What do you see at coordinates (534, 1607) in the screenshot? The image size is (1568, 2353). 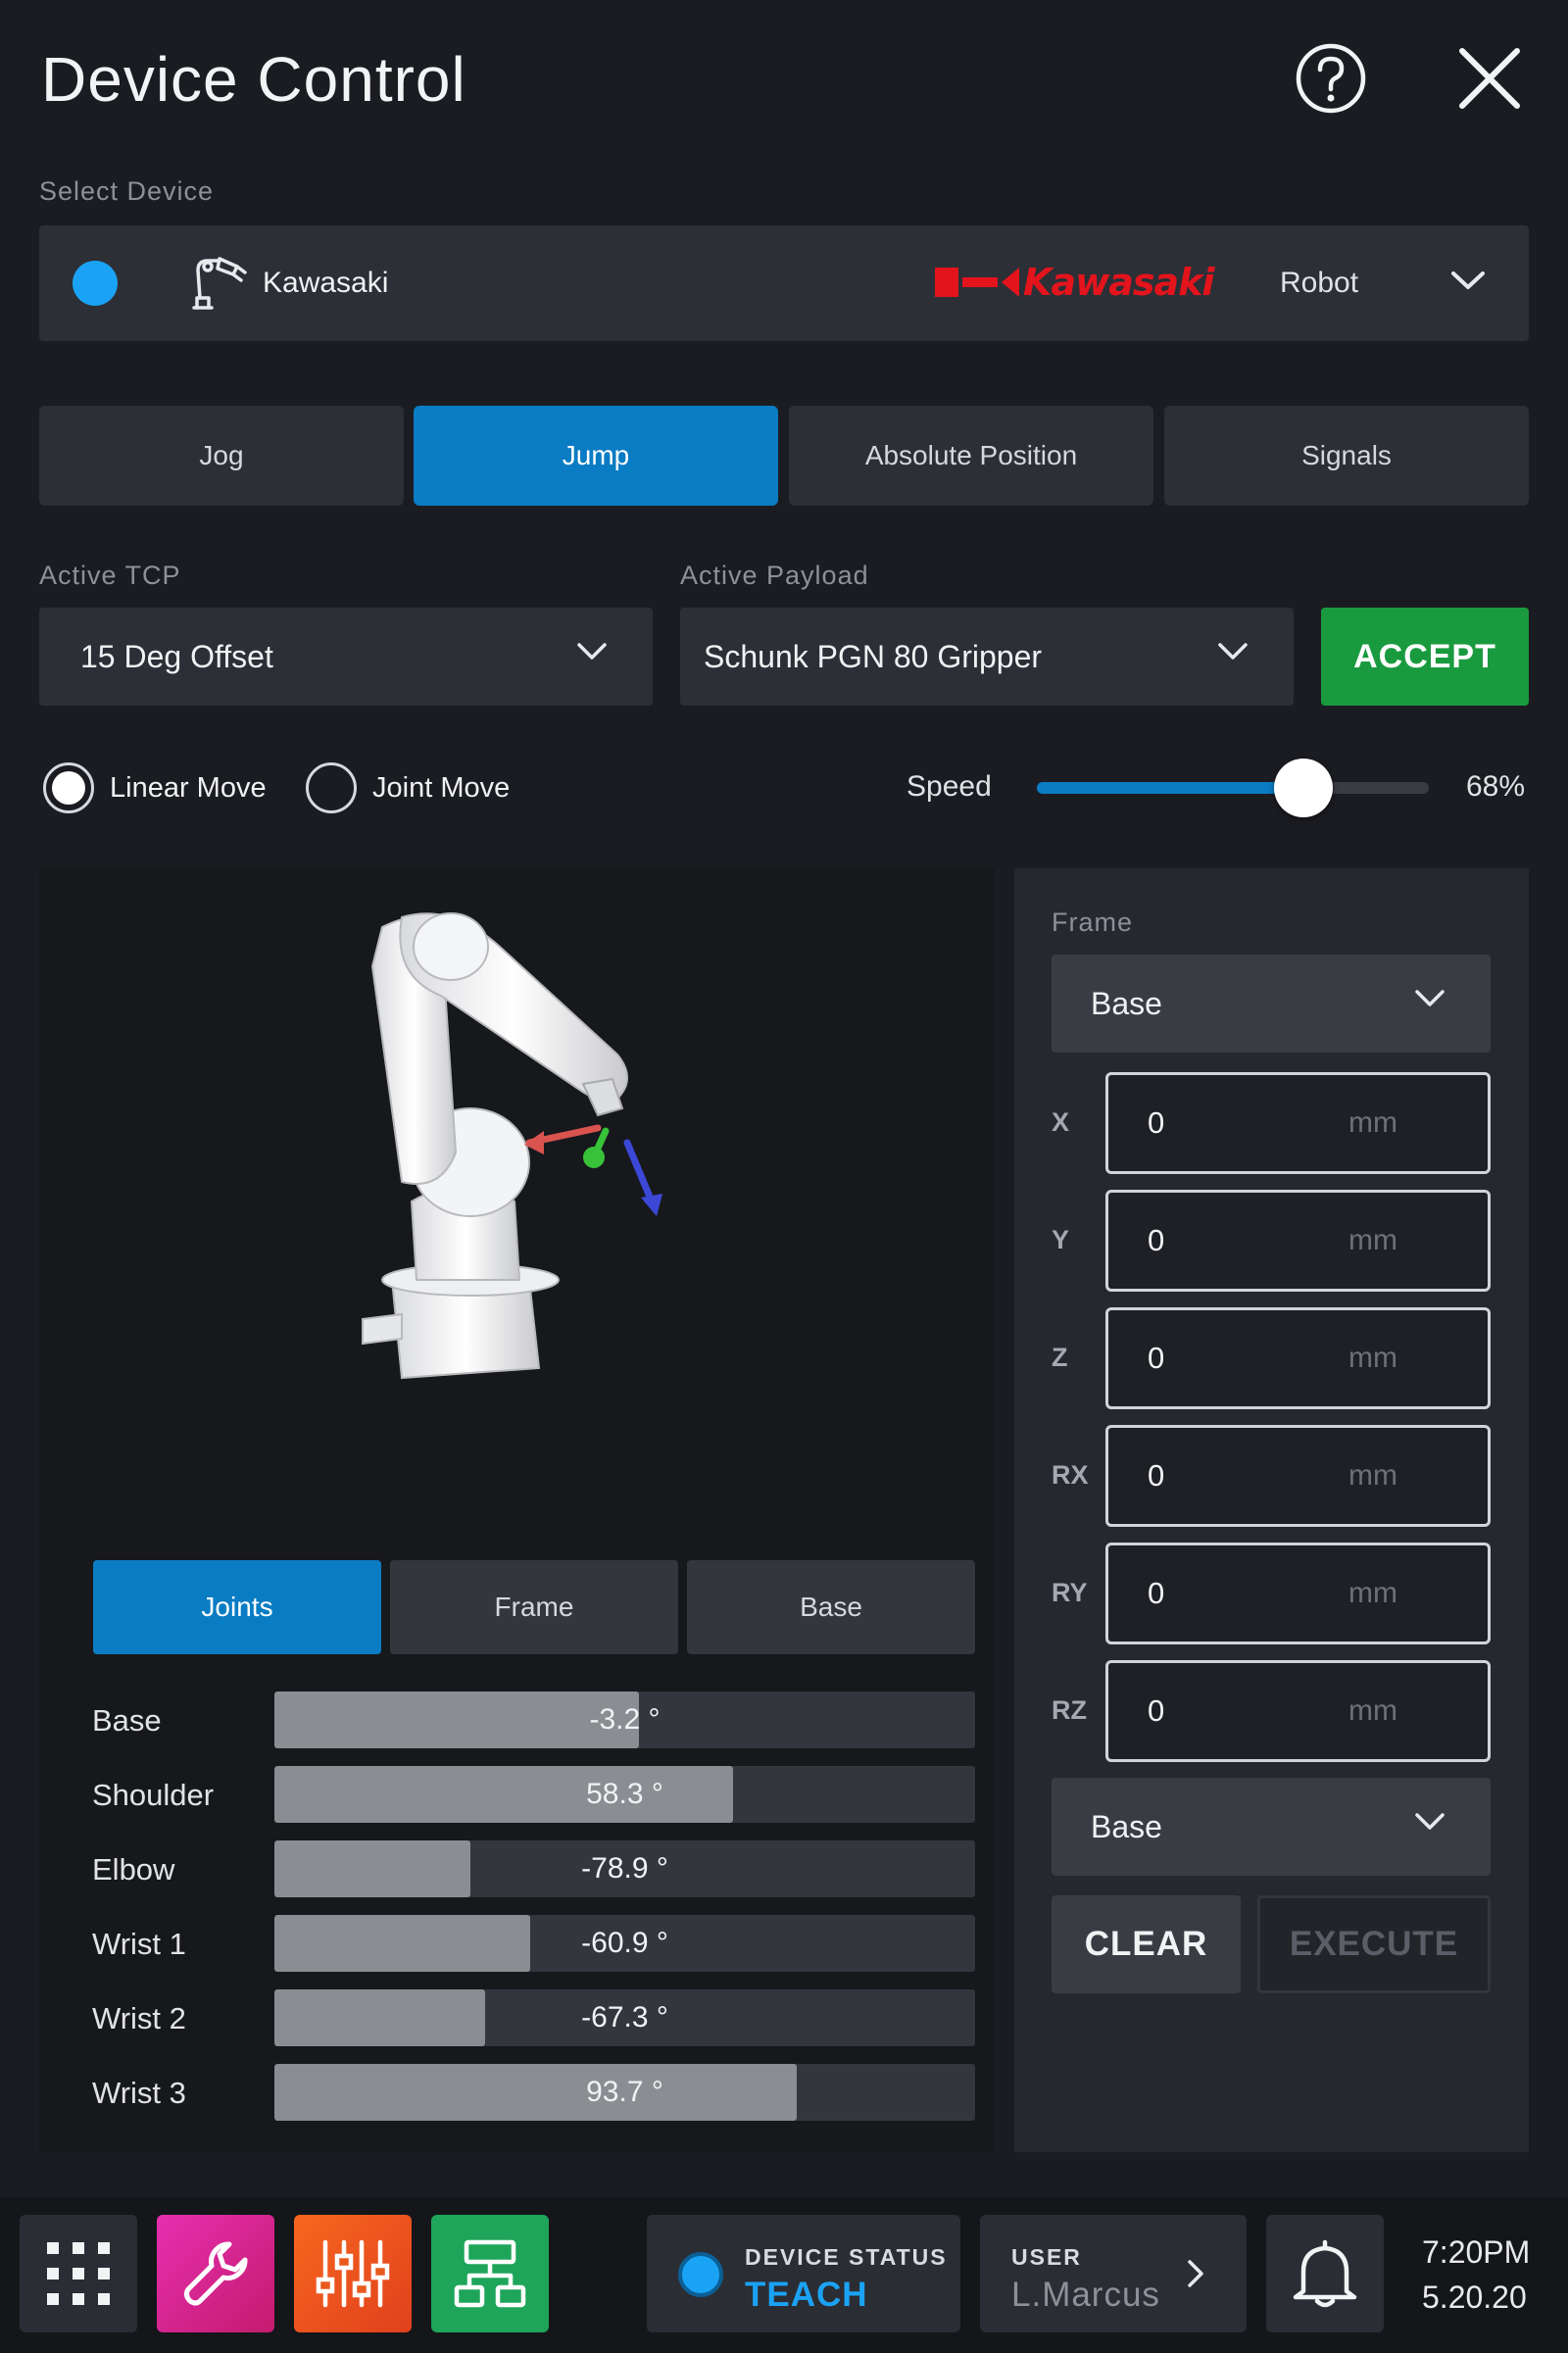 I see `subtab-frame: Frame` at bounding box center [534, 1607].